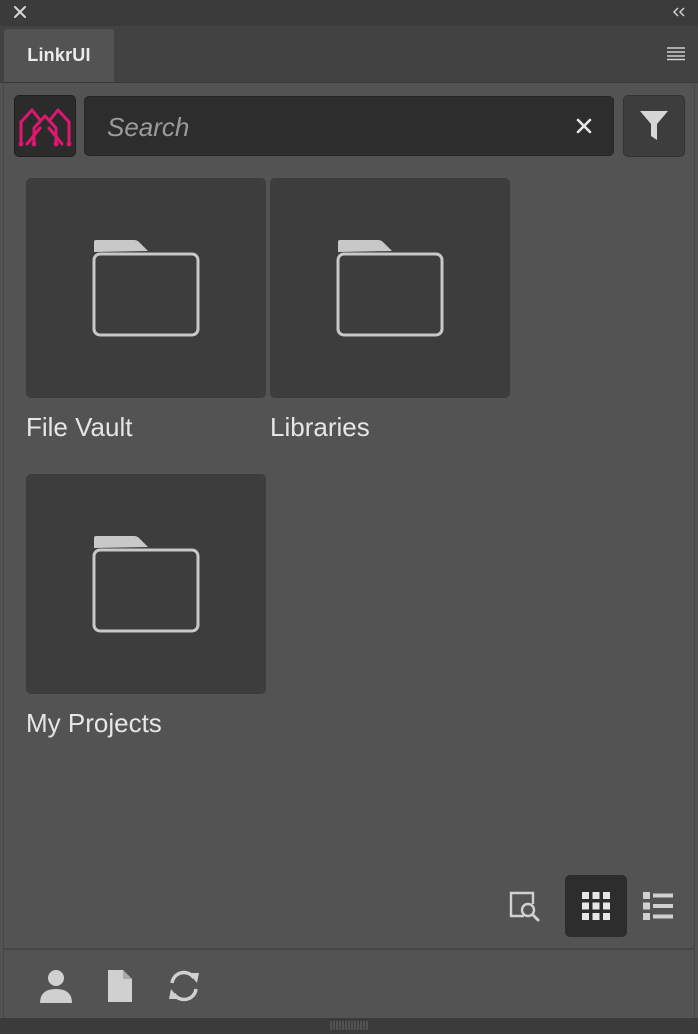  What do you see at coordinates (349, 54) in the screenshot?
I see `panel-tabbar: LinkrUI` at bounding box center [349, 54].